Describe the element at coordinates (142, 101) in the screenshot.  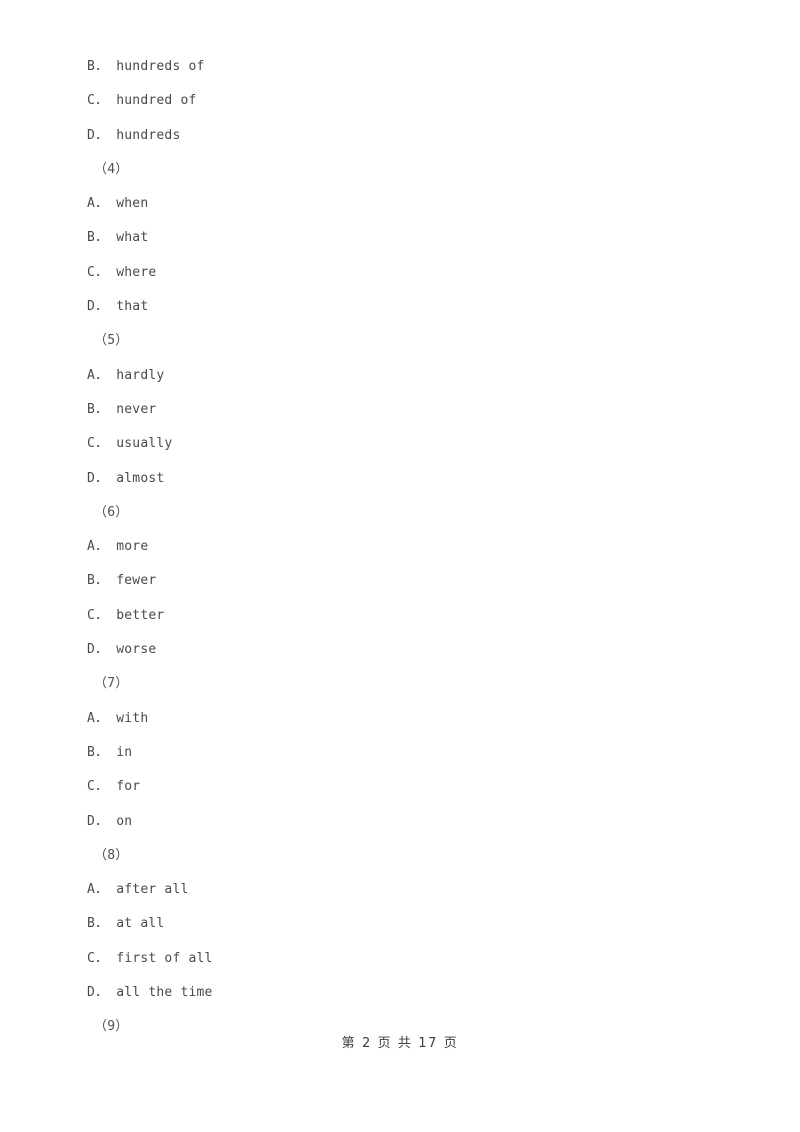
I see `answer-option: C． hundred of` at that location.